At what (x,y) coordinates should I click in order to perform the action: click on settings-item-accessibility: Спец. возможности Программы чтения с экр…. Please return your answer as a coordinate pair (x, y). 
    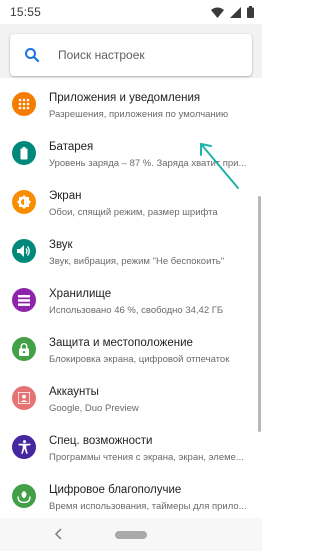
    Looking at the image, I should click on (131, 451).